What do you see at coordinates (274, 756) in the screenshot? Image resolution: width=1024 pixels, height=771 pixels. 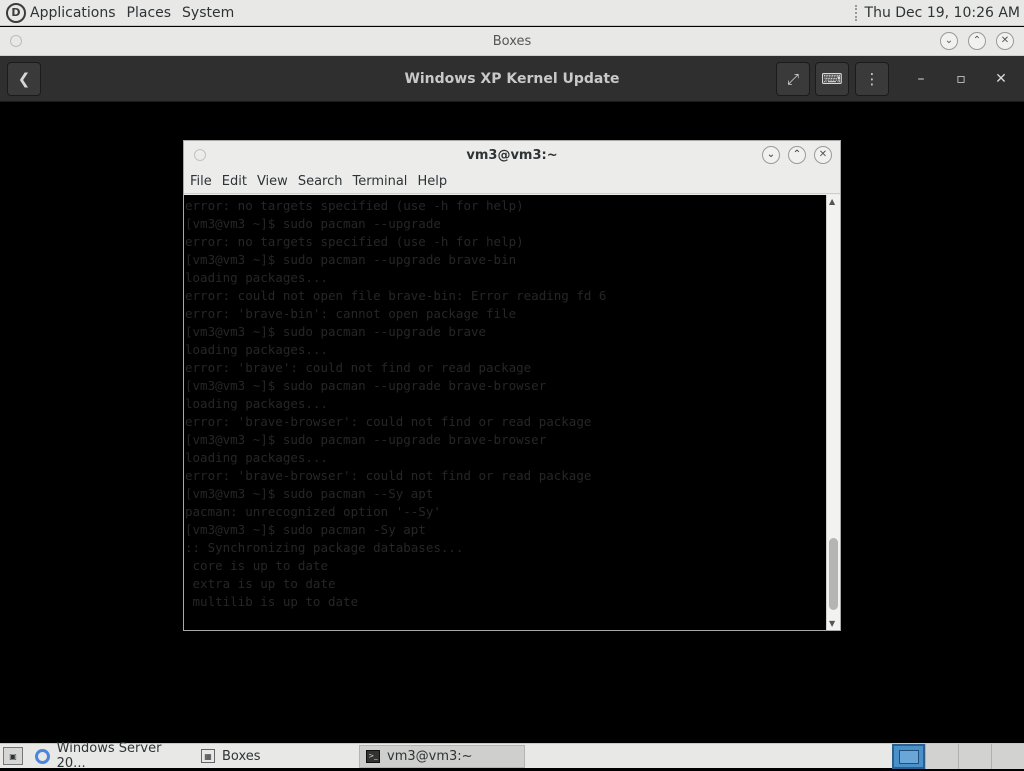 I see `task-boxes: ▦ Boxes` at bounding box center [274, 756].